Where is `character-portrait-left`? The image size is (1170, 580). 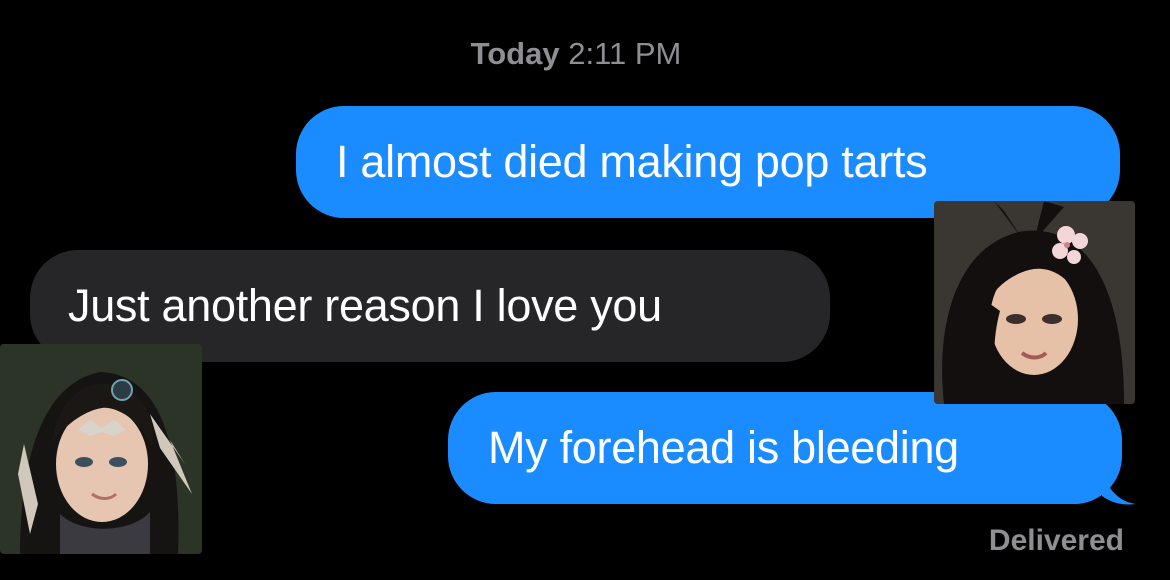 character-portrait-left is located at coordinates (101, 449).